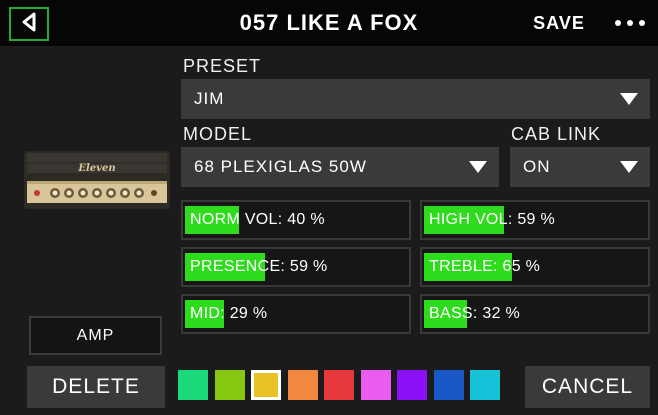 Image resolution: width=658 pixels, height=415 pixels. Describe the element at coordinates (556, 134) in the screenshot. I see `cab-link-label: CAB LINK` at that location.